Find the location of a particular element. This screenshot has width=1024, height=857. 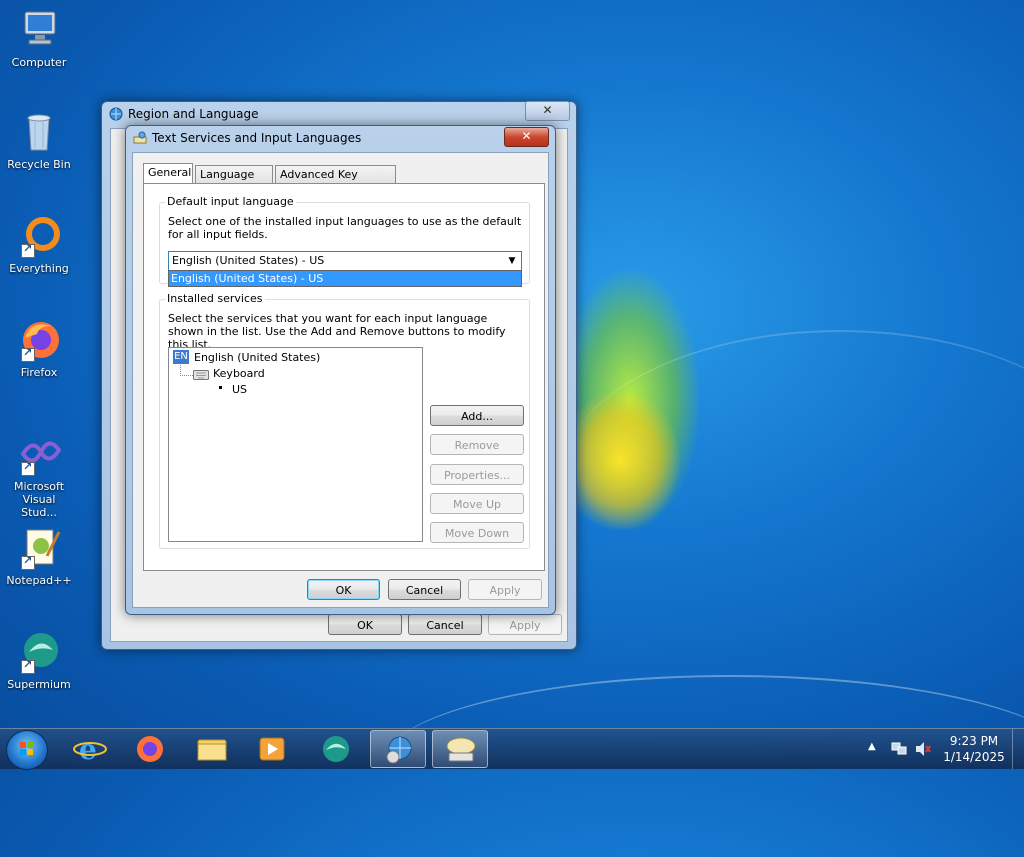

default-input-dropdown-list: English (United States) - US is located at coordinates (345, 278).